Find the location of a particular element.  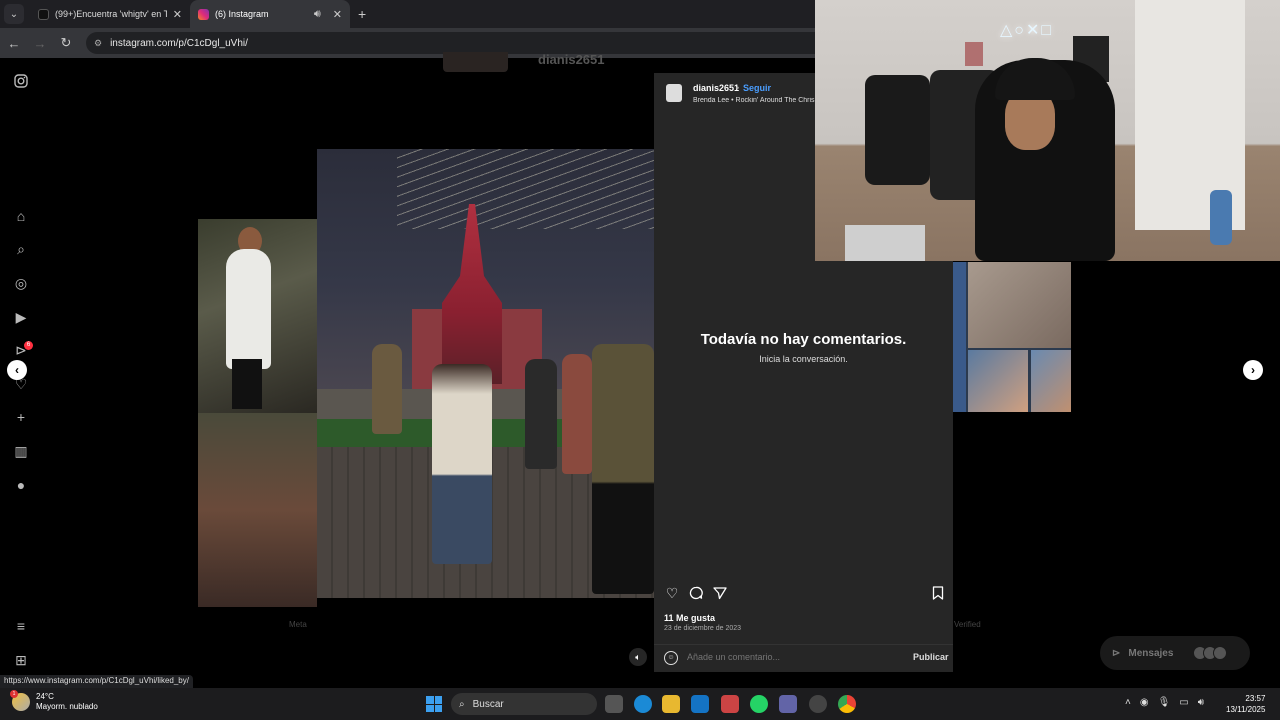

post-username: dianis2651 is located at coordinates (716, 88).